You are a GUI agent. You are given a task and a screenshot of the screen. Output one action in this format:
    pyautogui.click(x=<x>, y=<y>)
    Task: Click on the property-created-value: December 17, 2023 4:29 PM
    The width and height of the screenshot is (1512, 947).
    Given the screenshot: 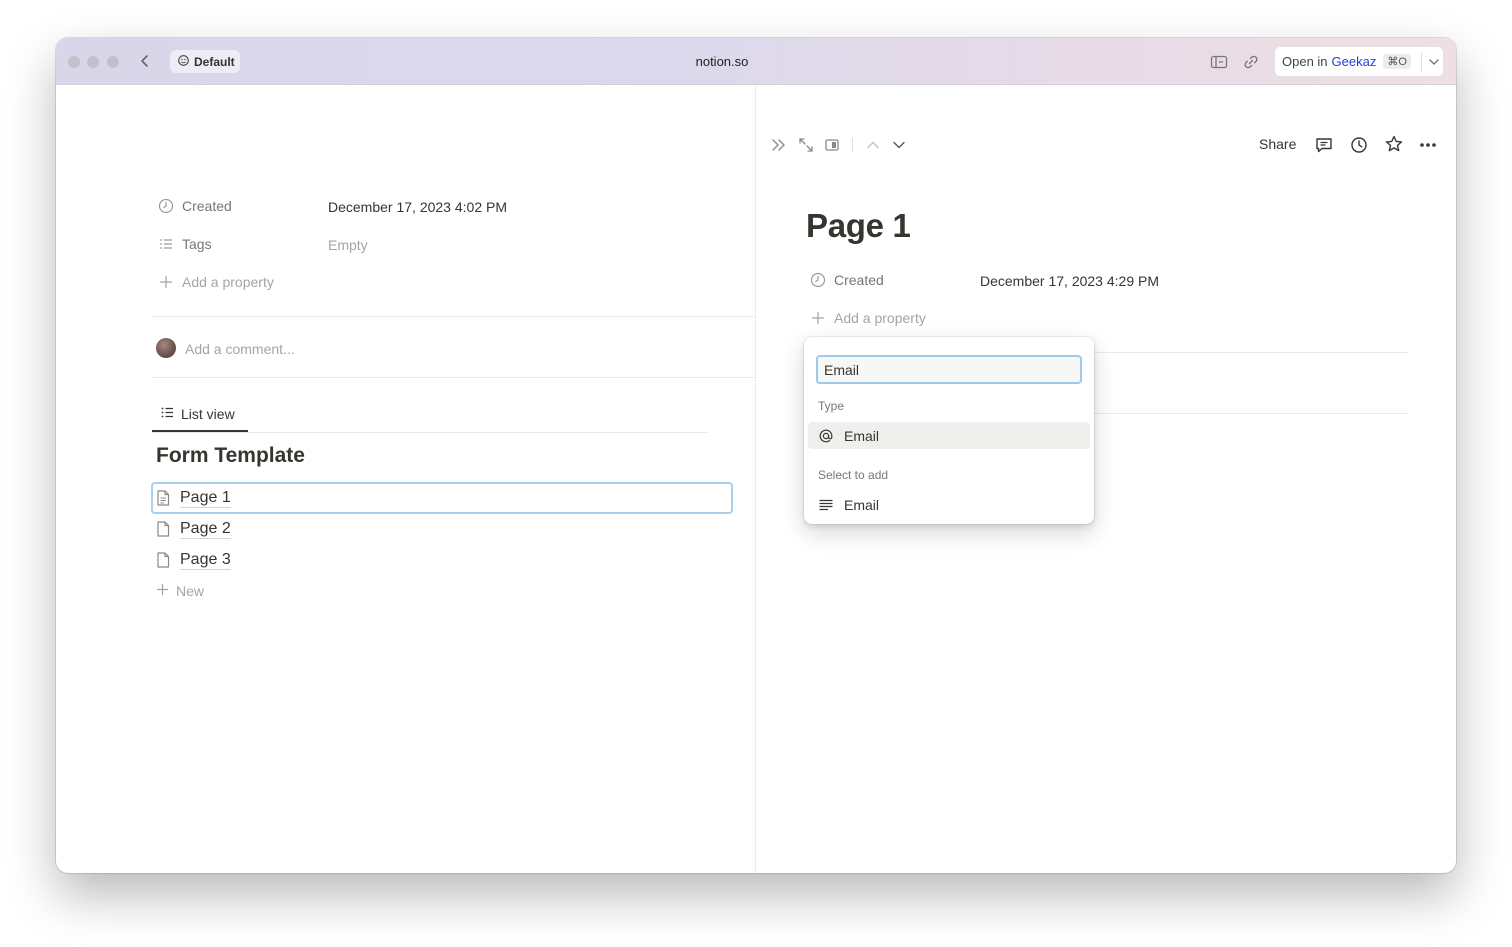 What is the action you would take?
    pyautogui.click(x=1069, y=281)
    